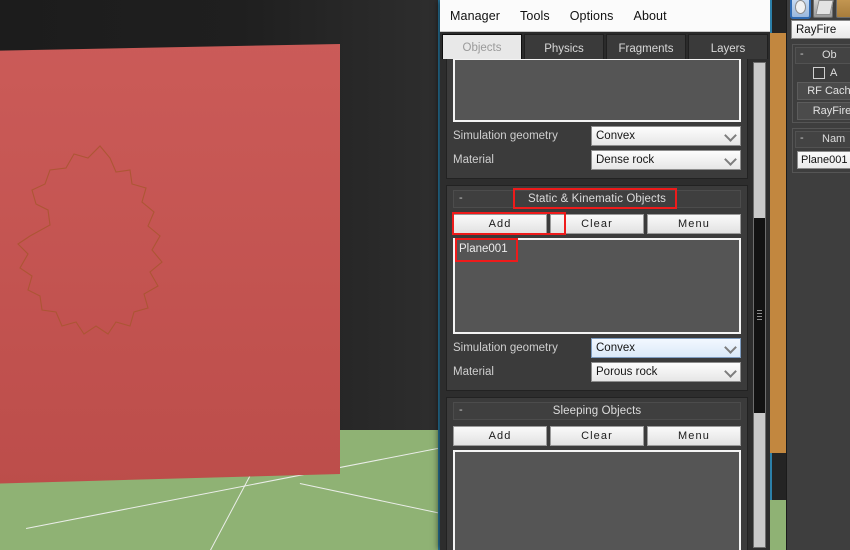 The height and width of the screenshot is (550, 850). I want to click on max-rollout-name: - Nam Plane001, so click(821, 150).